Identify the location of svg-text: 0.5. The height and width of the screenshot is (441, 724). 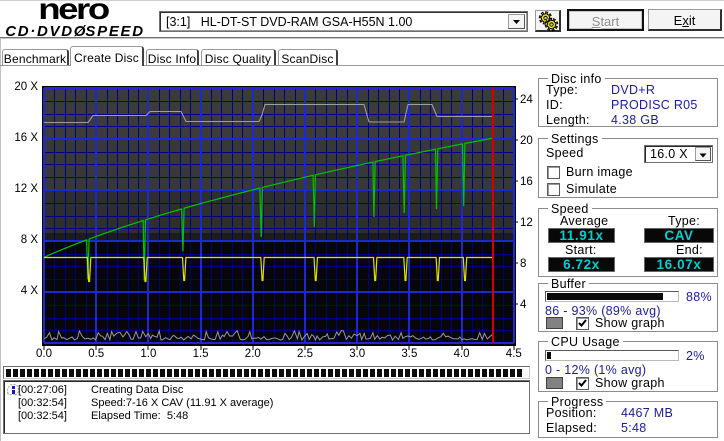
(96, 354).